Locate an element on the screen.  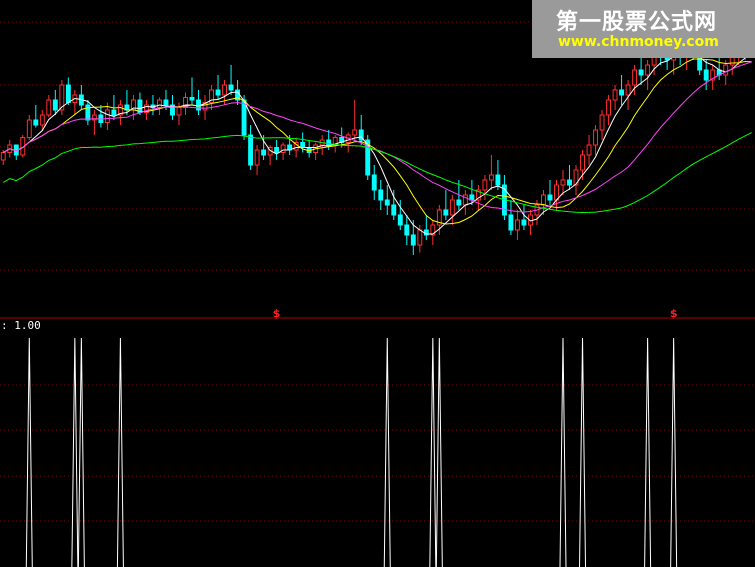
watermark-url: www.chnmoney.com is located at coordinates (638, 42).